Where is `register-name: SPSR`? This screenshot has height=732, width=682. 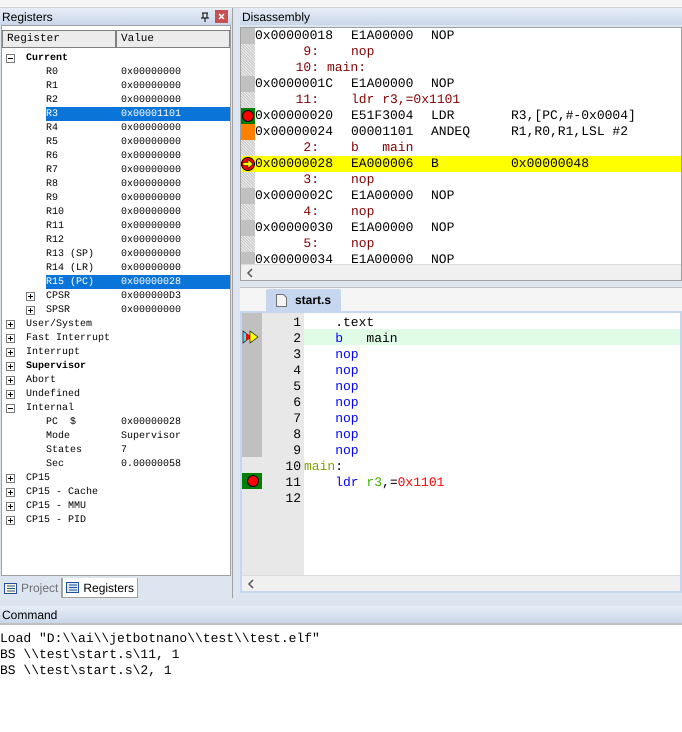 register-name: SPSR is located at coordinates (59, 311).